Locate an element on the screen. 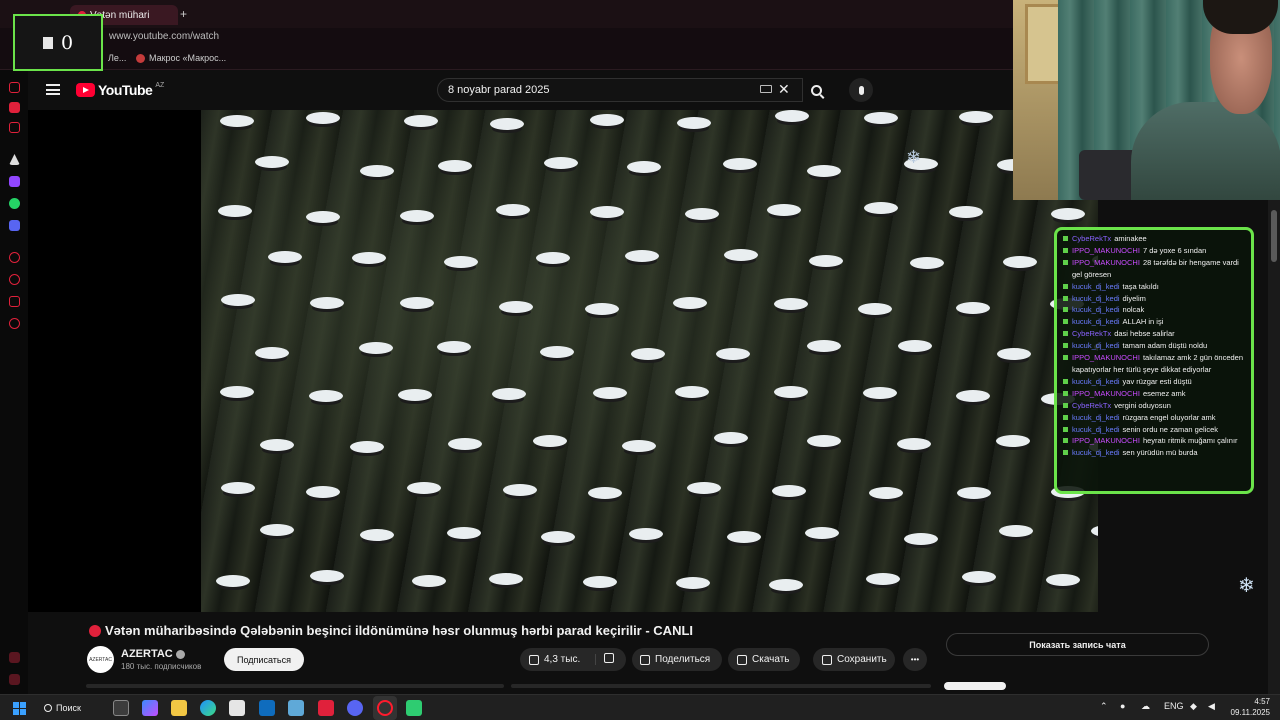 This screenshot has height=720, width=1280. chat-message: kucuk_dj_kedi yav rüzgar esti düştü is located at coordinates (1155, 382).